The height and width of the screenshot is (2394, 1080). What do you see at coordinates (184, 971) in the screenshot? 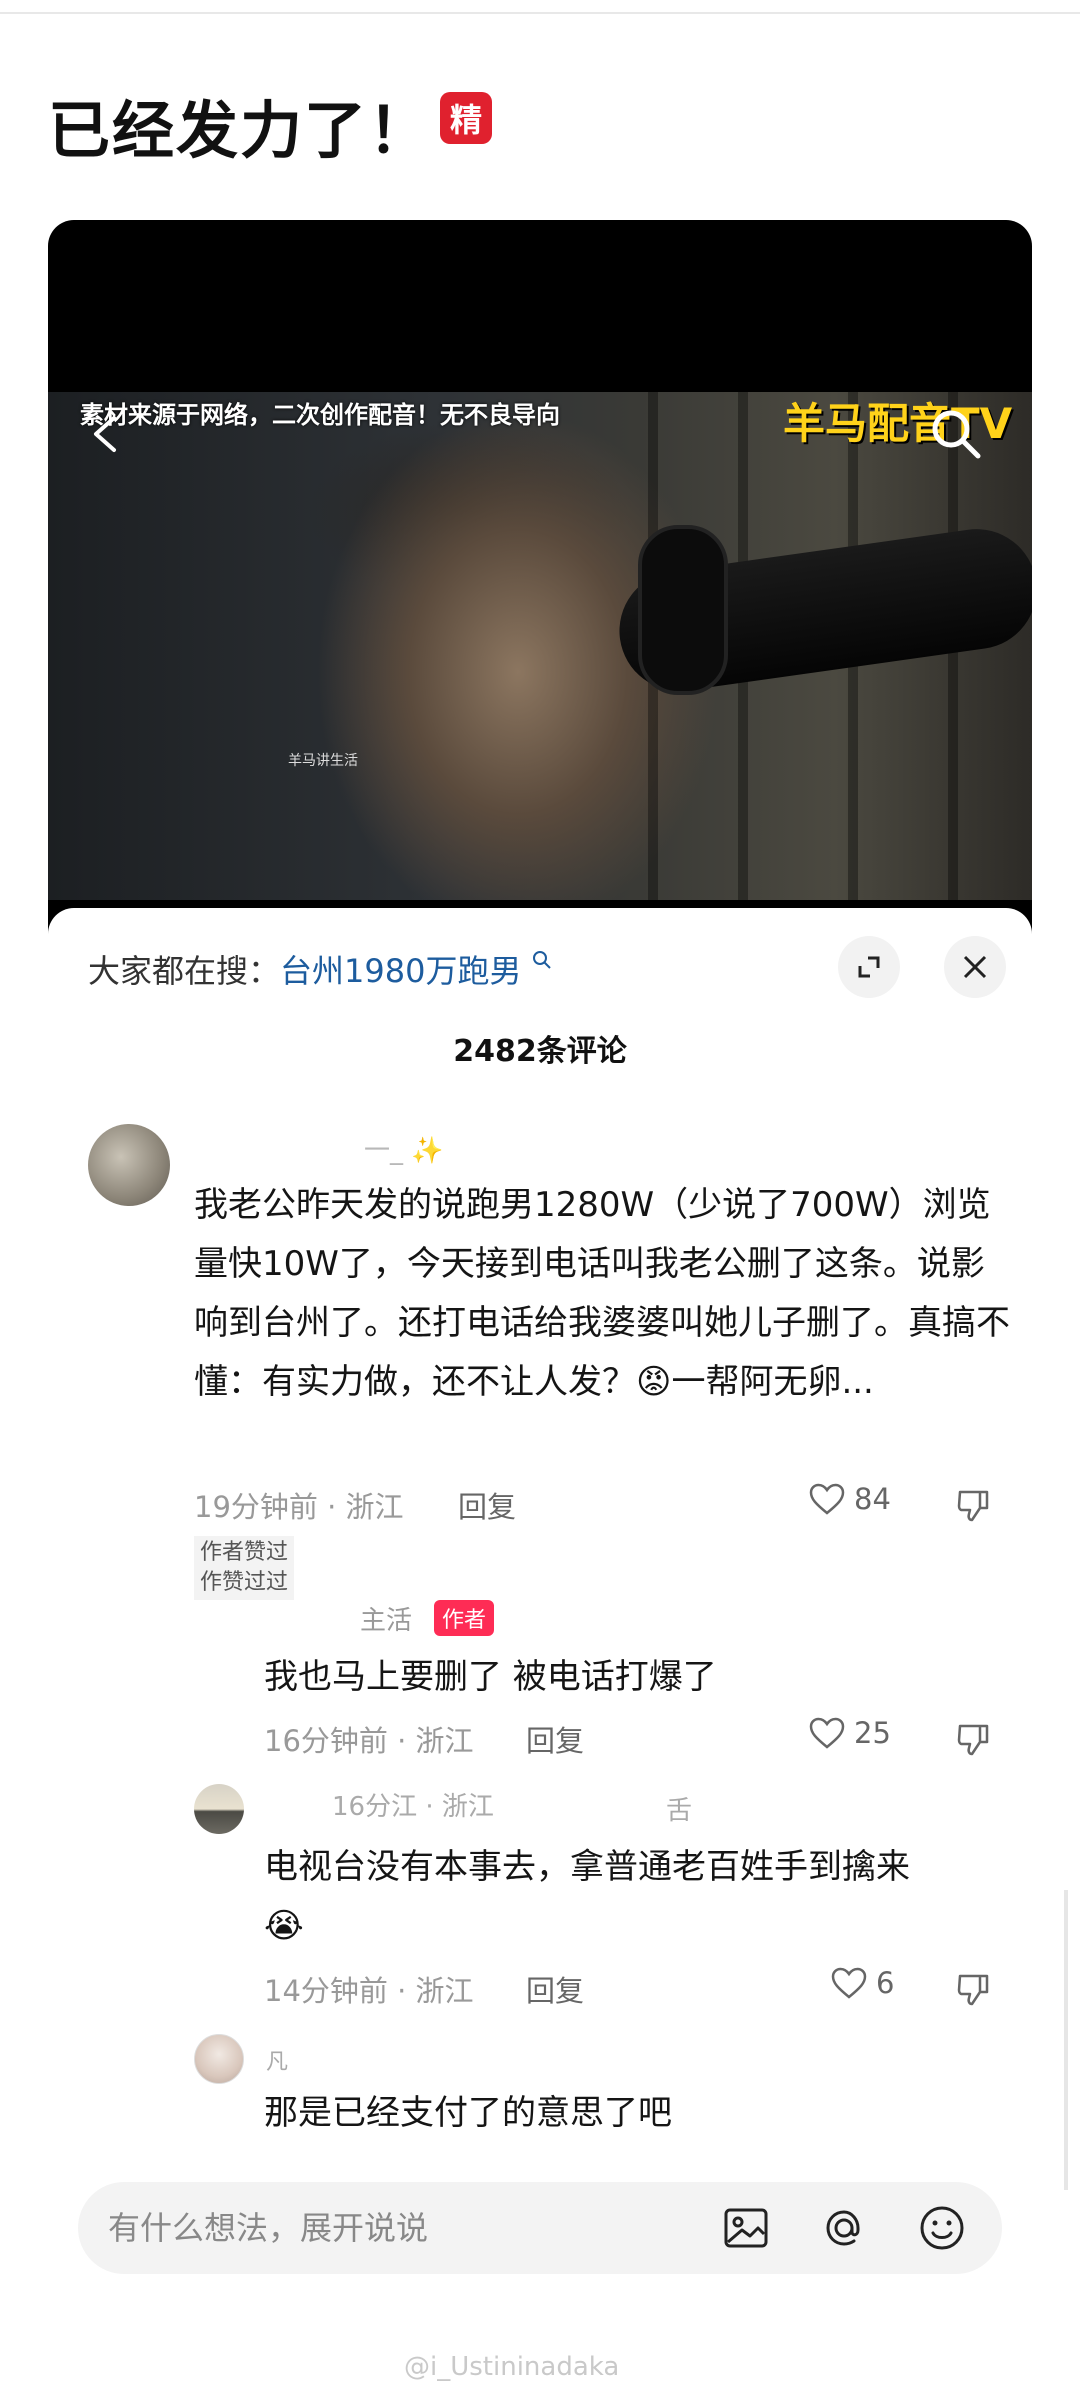
I see `trending-prefix: 大家都在搜：` at bounding box center [184, 971].